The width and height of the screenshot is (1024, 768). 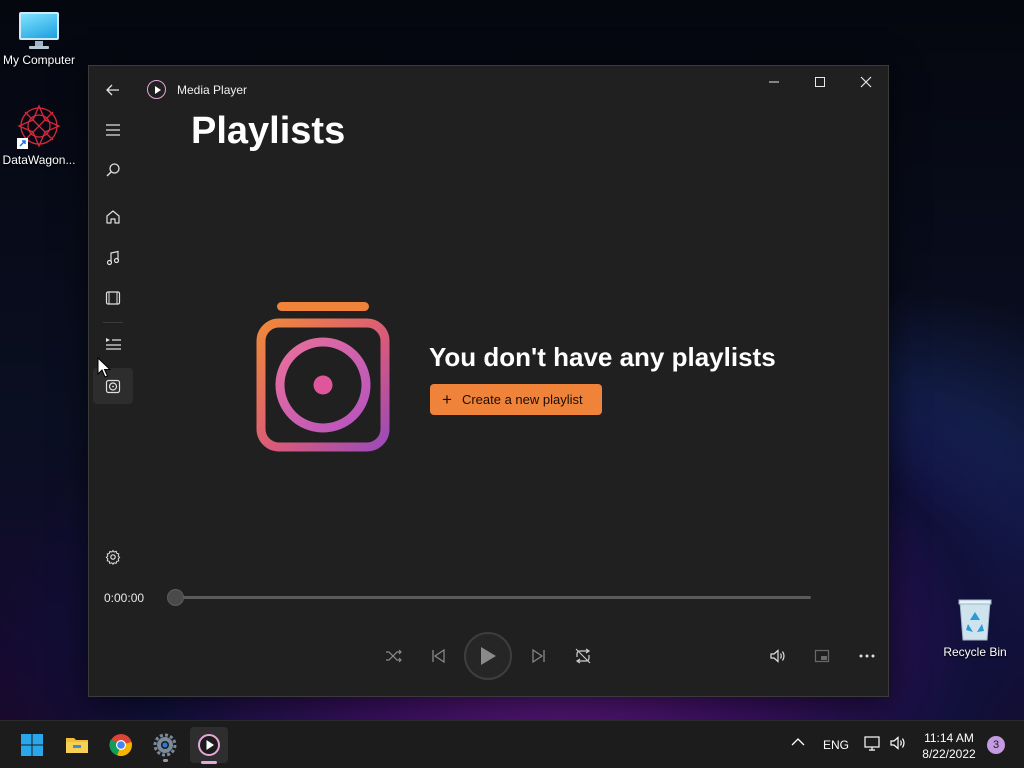 I want to click on minimize-icon, so click(x=774, y=82).